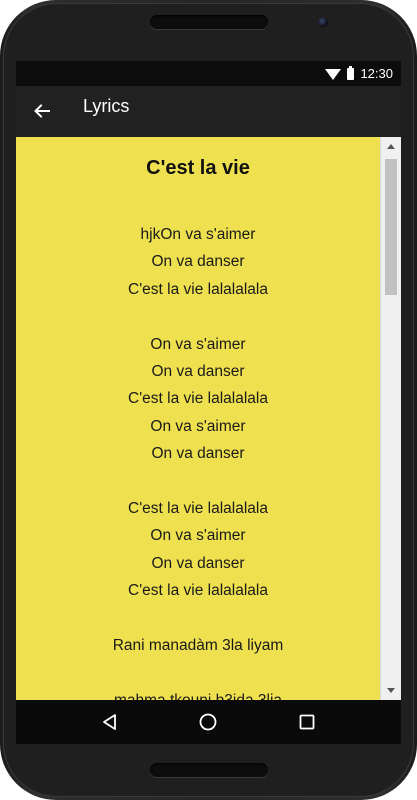 The height and width of the screenshot is (800, 417). I want to click on nav-recent-button, so click(307, 722).